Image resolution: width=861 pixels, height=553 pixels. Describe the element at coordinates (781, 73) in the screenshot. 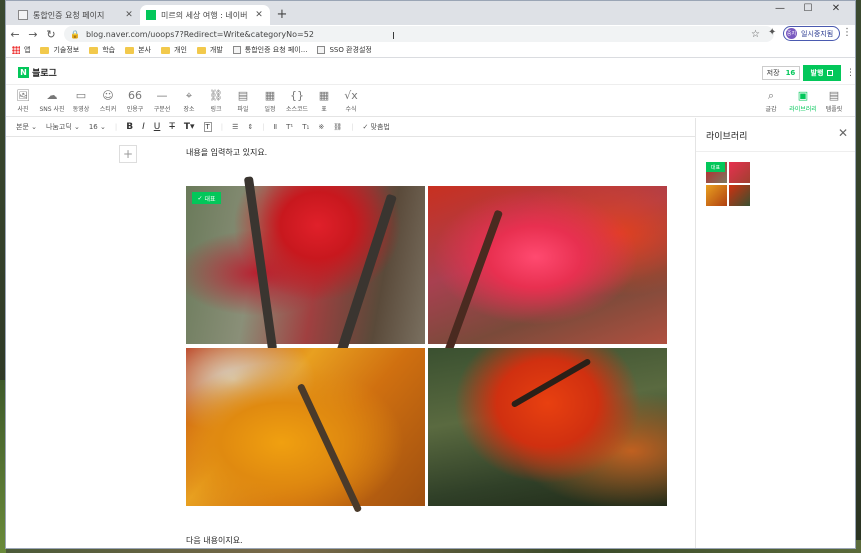

I see `save-button: 저장 16` at that location.